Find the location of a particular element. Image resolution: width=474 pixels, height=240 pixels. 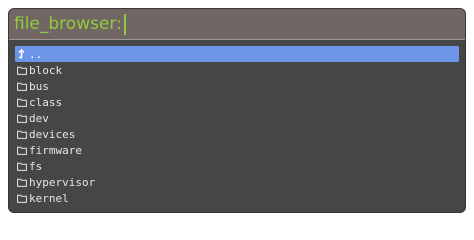

parent-directory-icon is located at coordinates (22, 54).